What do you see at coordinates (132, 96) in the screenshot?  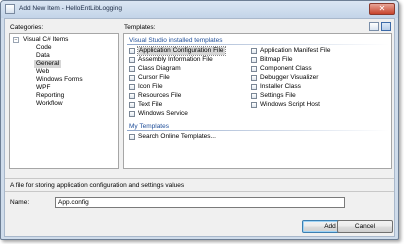 I see `resources-file-icon` at bounding box center [132, 96].